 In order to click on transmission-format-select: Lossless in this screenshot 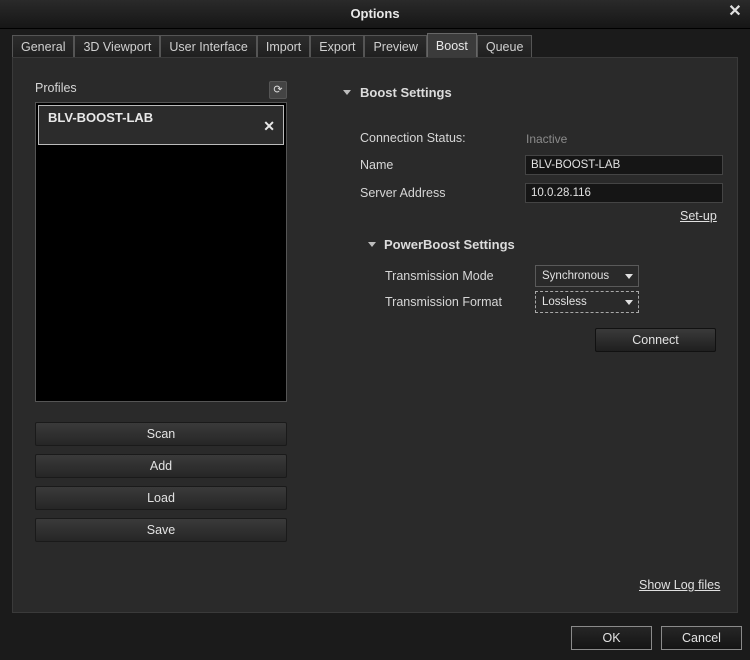, I will do `click(587, 302)`.